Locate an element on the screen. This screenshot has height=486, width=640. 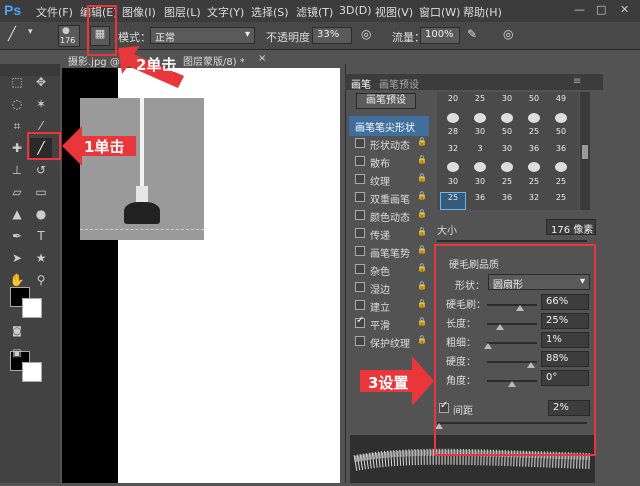
healing-brush-icon: ✚ is located at coordinates (17, 148).